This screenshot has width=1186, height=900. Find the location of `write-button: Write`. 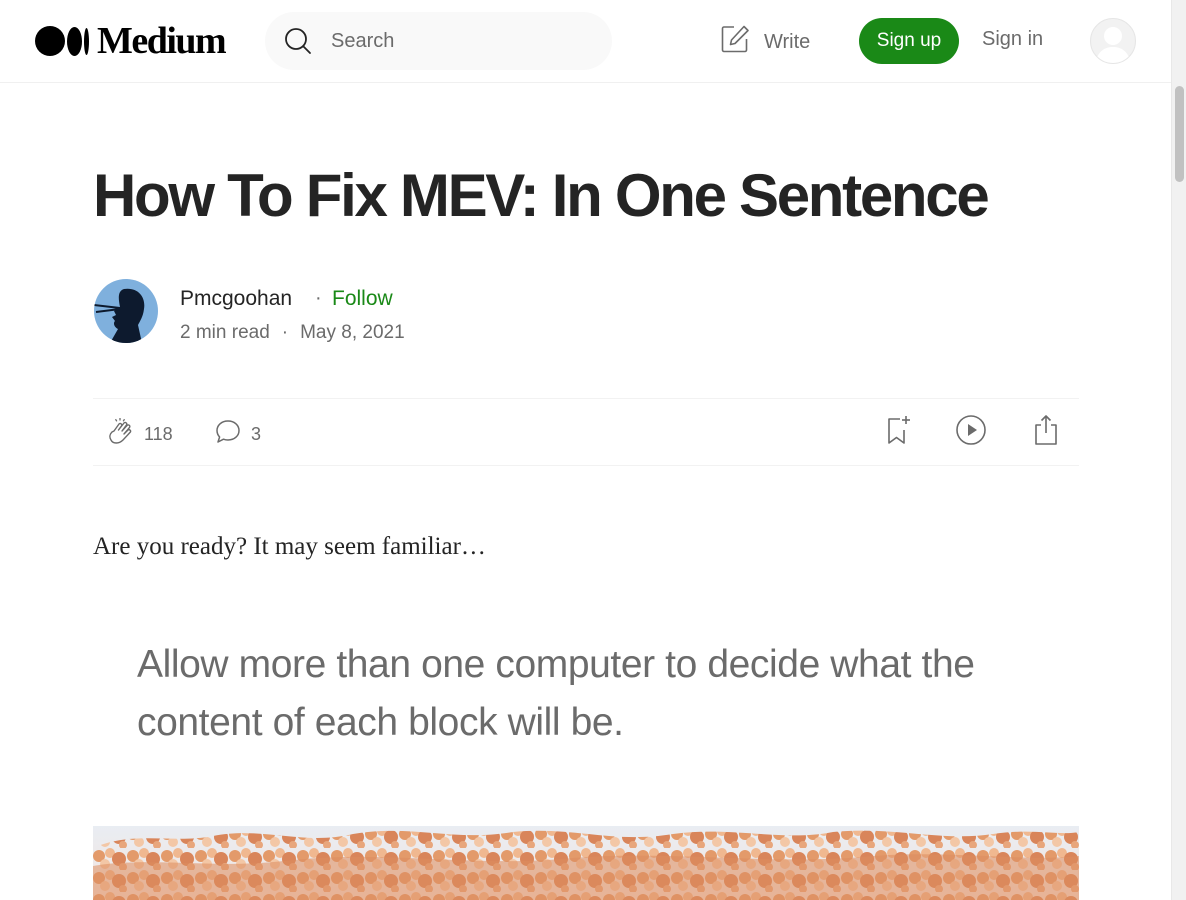

write-button: Write is located at coordinates (765, 42).